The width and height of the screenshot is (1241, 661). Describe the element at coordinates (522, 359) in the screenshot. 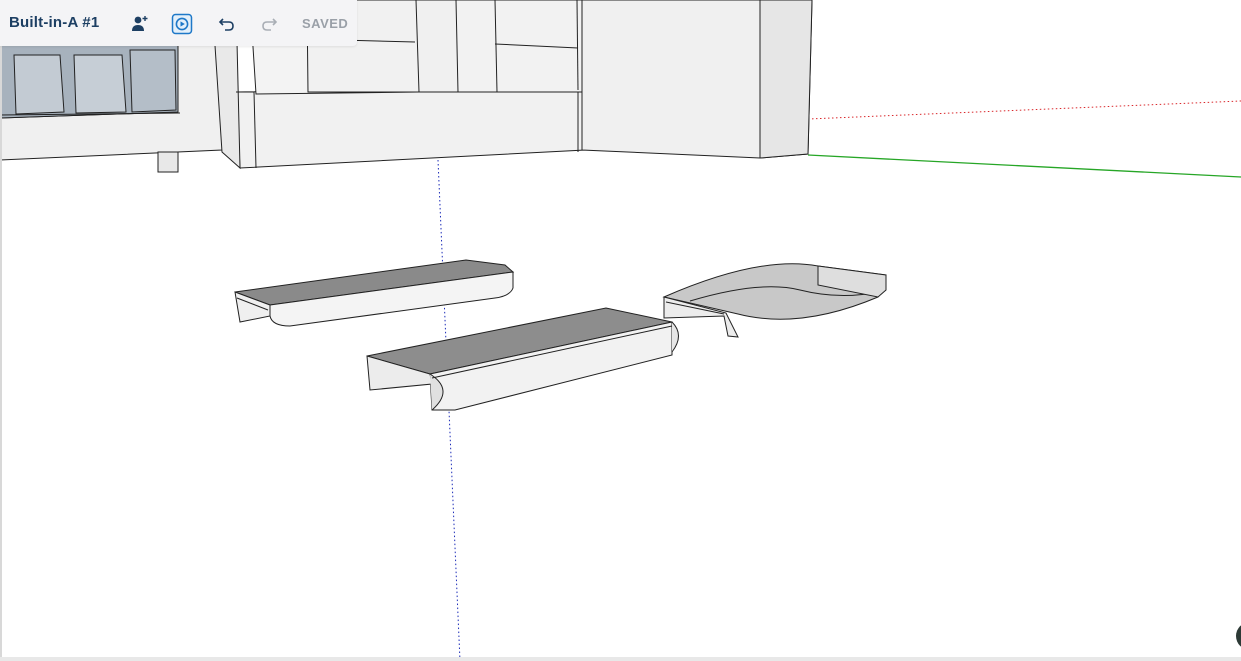

I see `handle-long` at that location.